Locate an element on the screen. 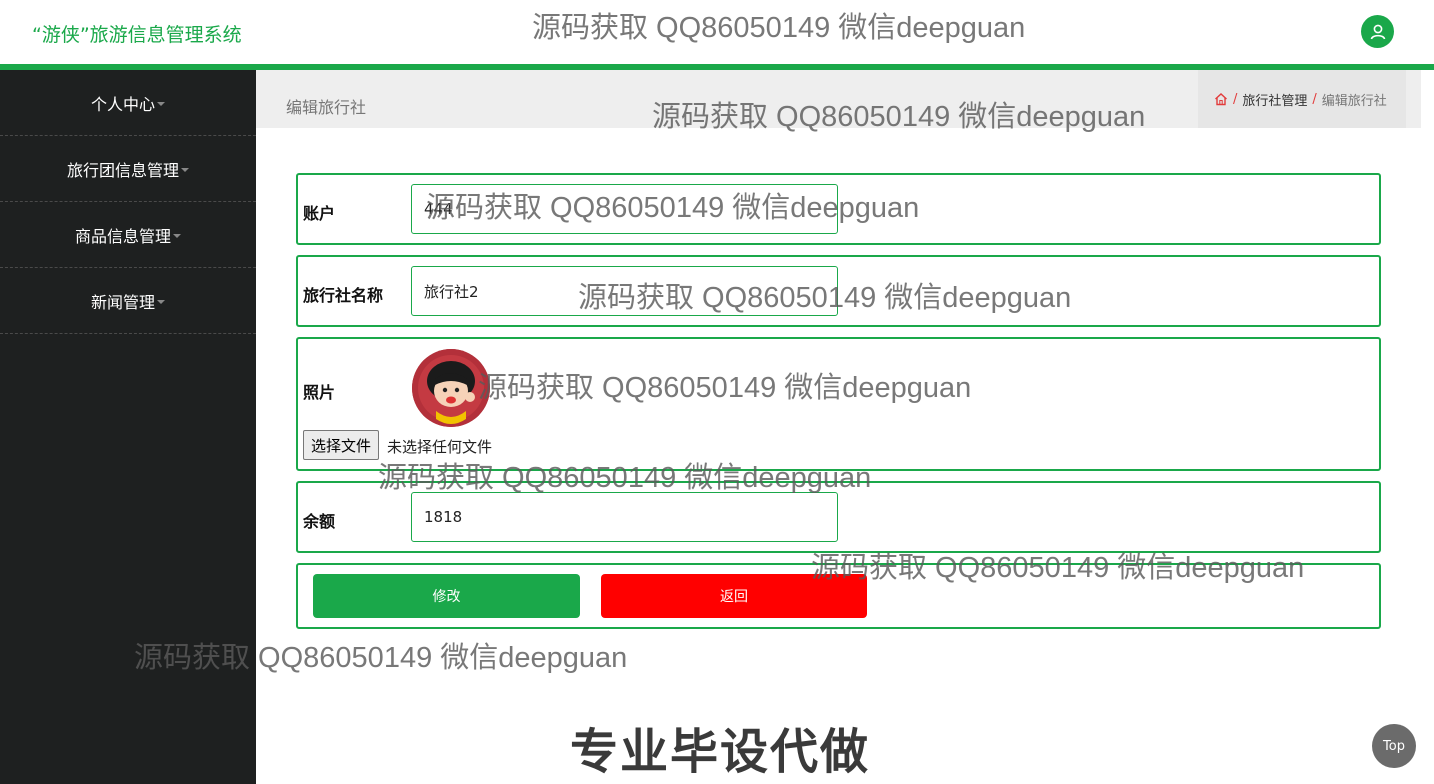 Image resolution: width=1434 pixels, height=784 pixels. file-status-text: 未选择任何文件 is located at coordinates (440, 447).